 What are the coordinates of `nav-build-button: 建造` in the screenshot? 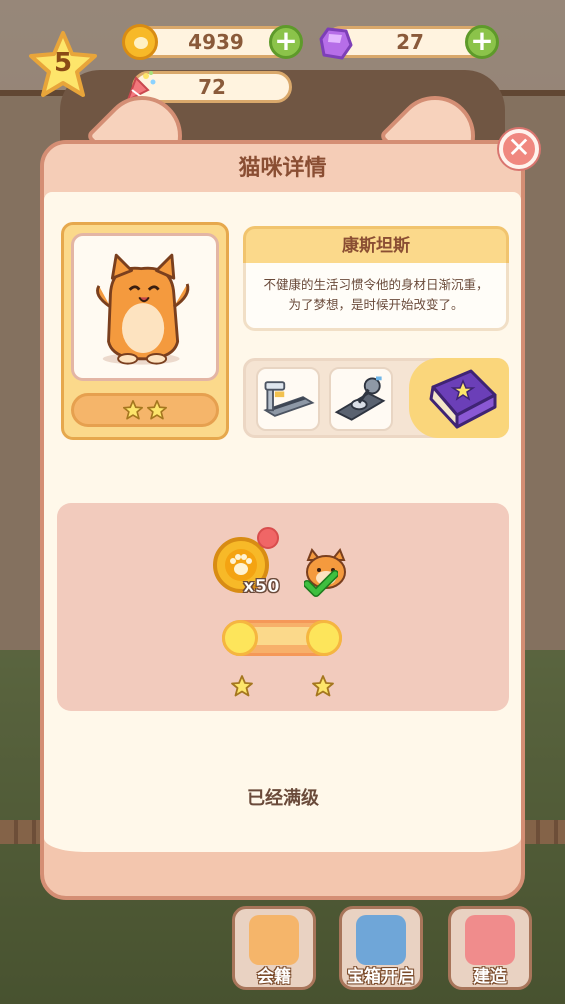 It's located at (490, 948).